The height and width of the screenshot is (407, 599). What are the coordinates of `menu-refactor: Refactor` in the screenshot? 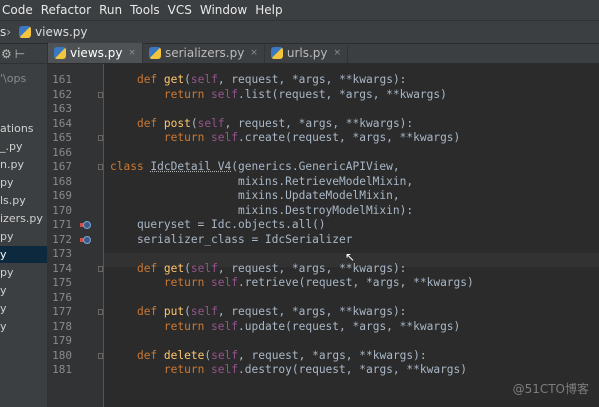 It's located at (66, 10).